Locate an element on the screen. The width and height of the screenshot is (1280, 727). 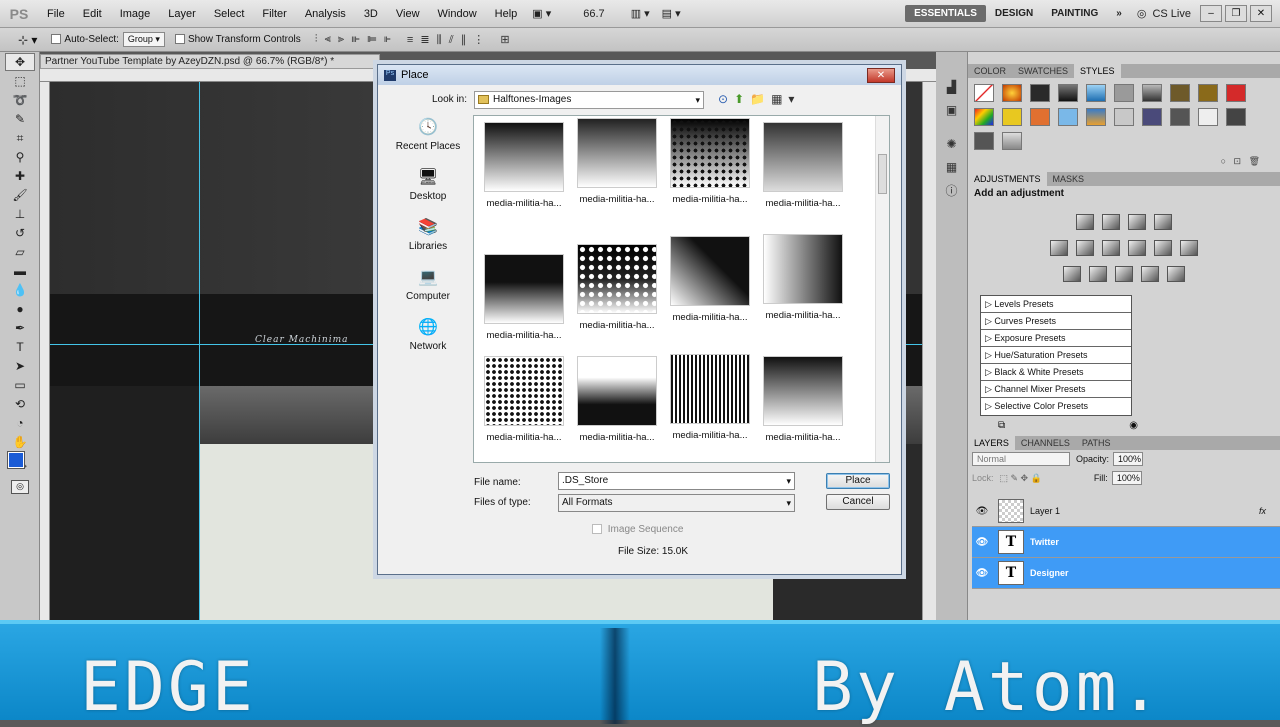
image-sequence-option: Image Sequence is located at coordinates (637, 529).